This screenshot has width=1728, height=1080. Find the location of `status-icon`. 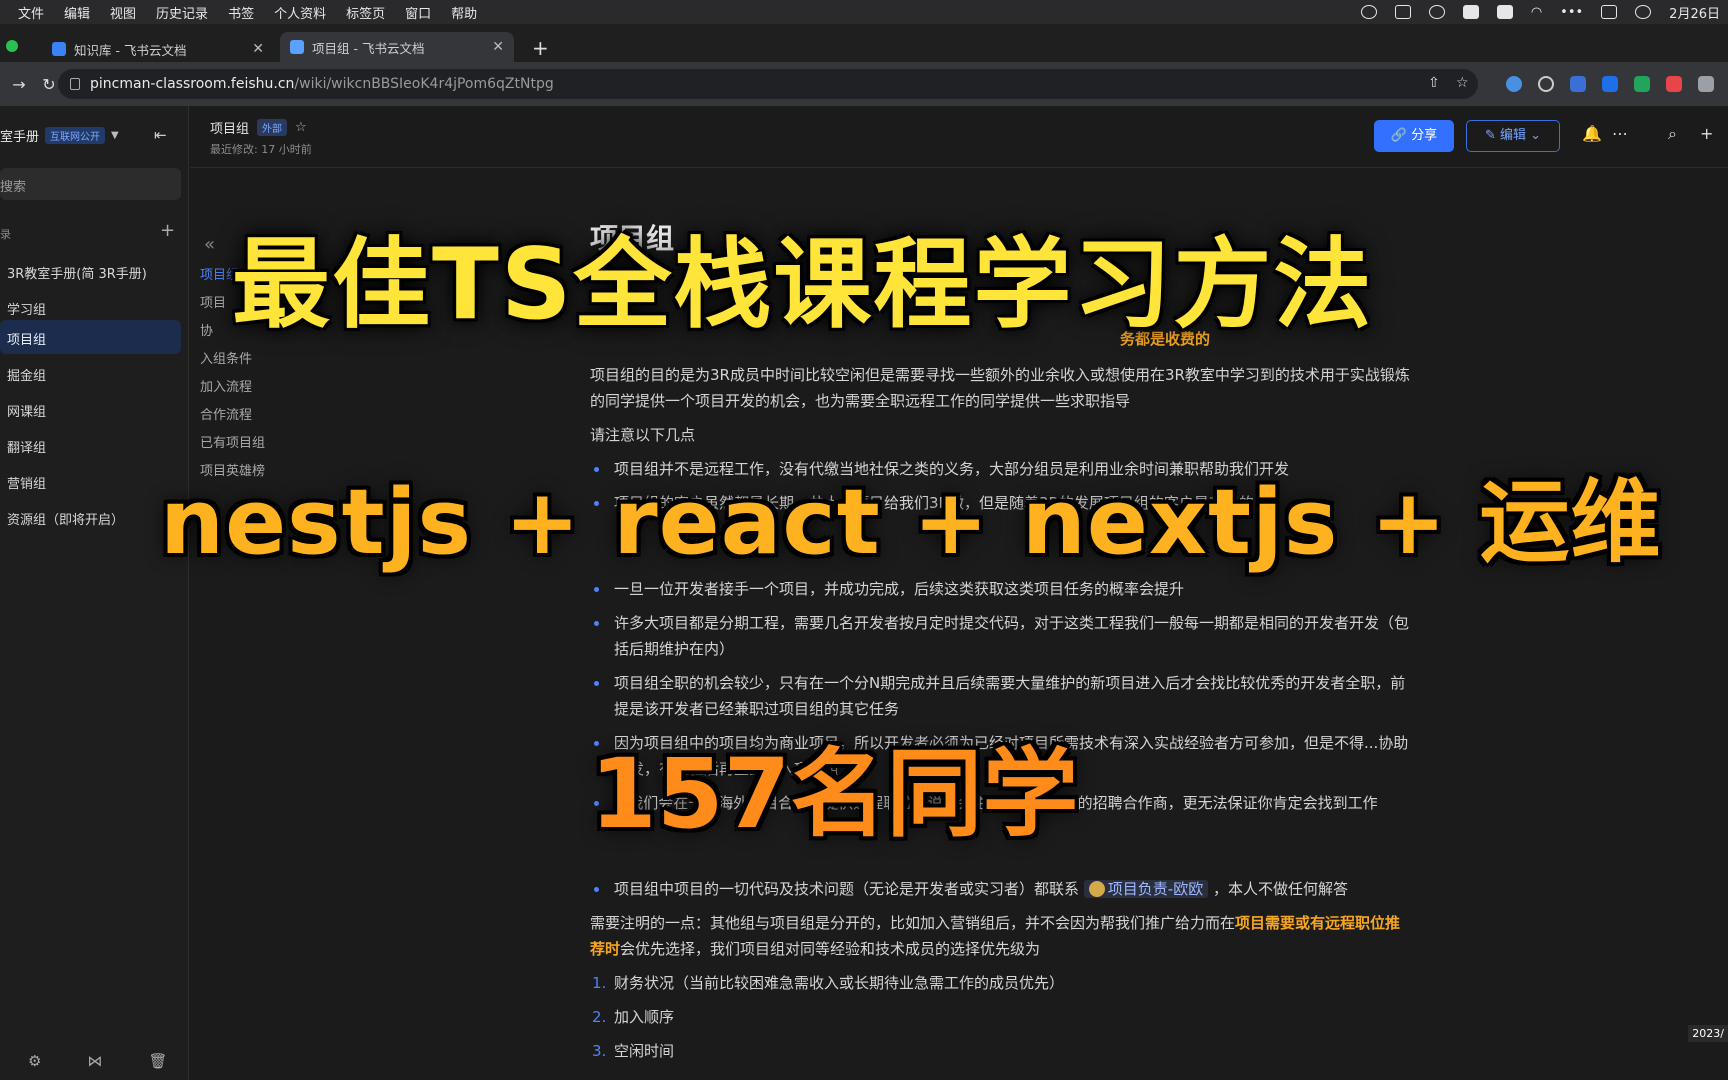

status-icon is located at coordinates (1368, 12).